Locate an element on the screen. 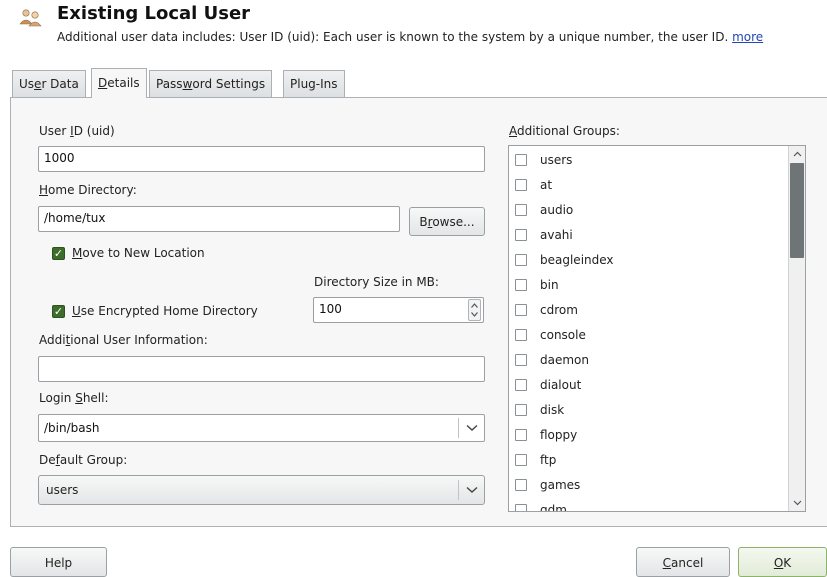 The width and height of the screenshot is (827, 577). tab-password-settings: Password Settings is located at coordinates (211, 83).